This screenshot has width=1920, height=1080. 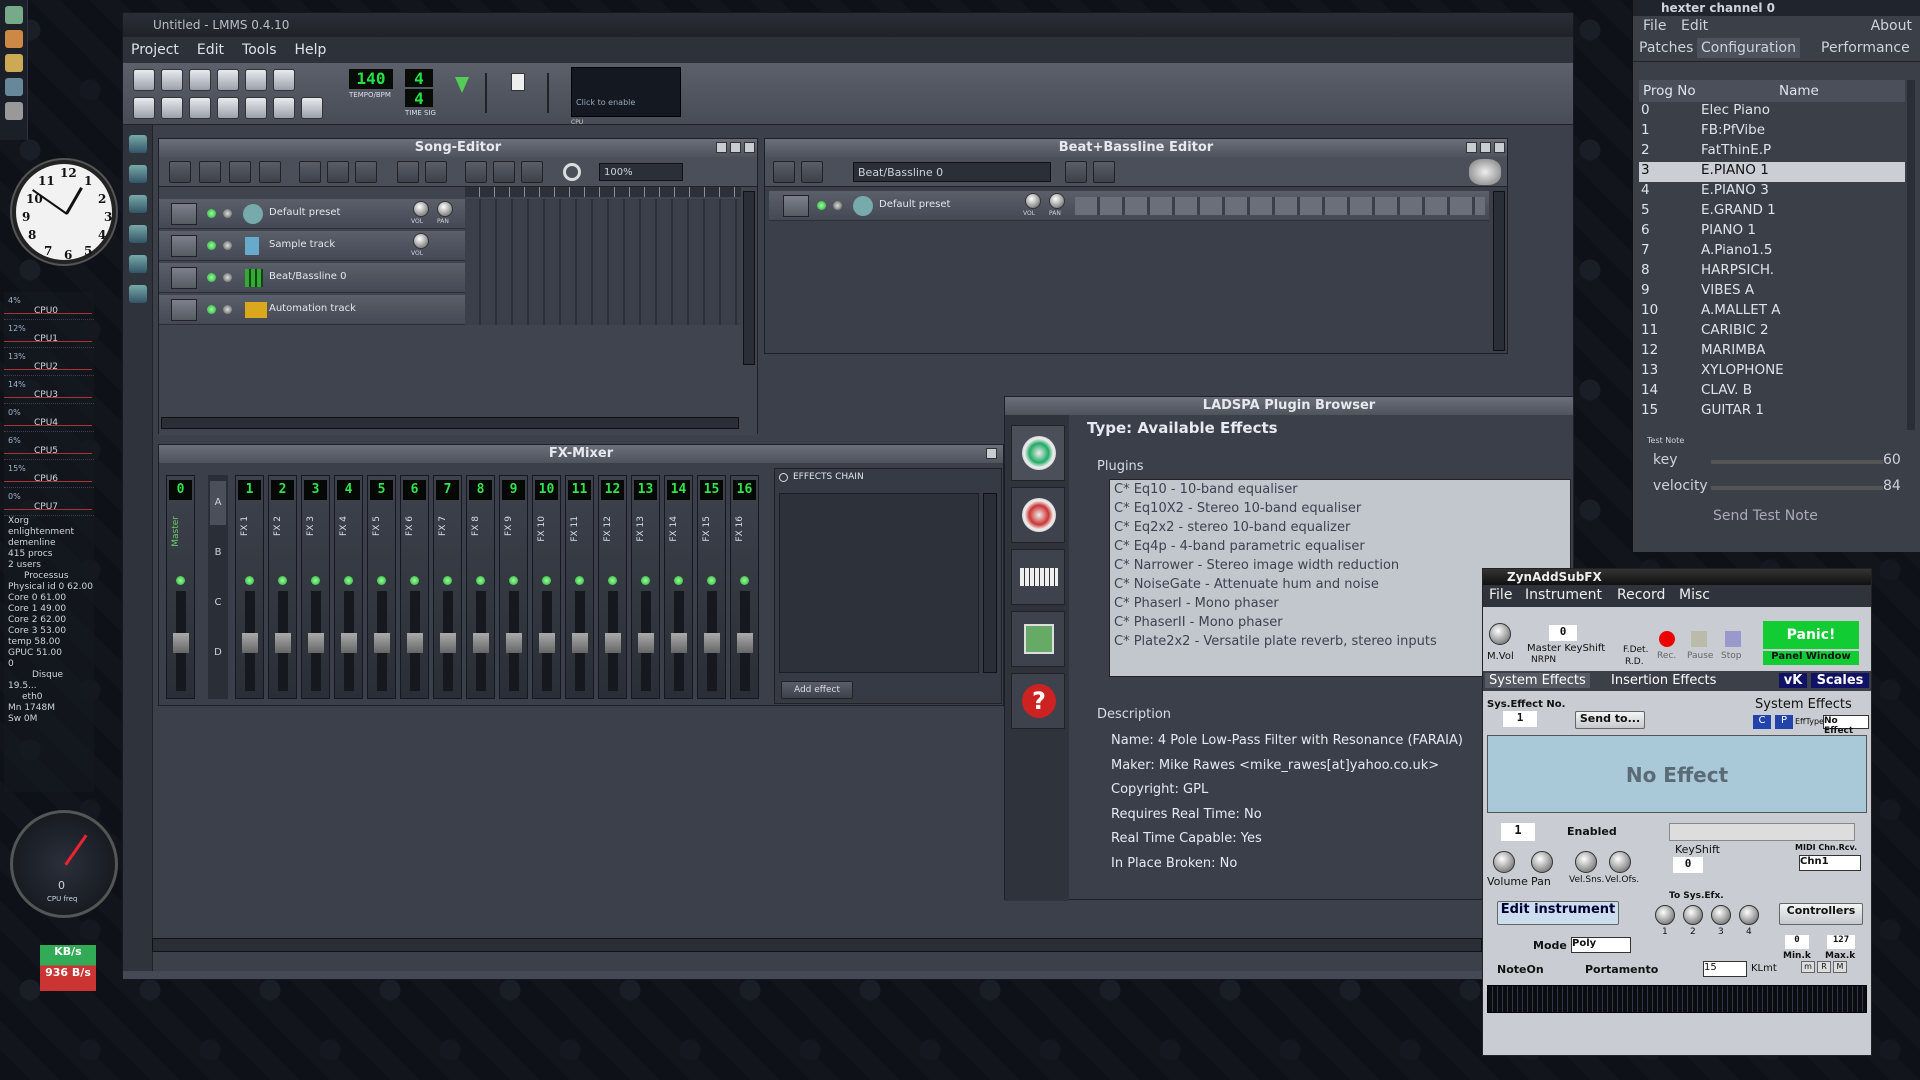 What do you see at coordinates (1340, 546) in the screenshot?
I see `list-item: C* Eq4p - 4-band parametric equaliser` at bounding box center [1340, 546].